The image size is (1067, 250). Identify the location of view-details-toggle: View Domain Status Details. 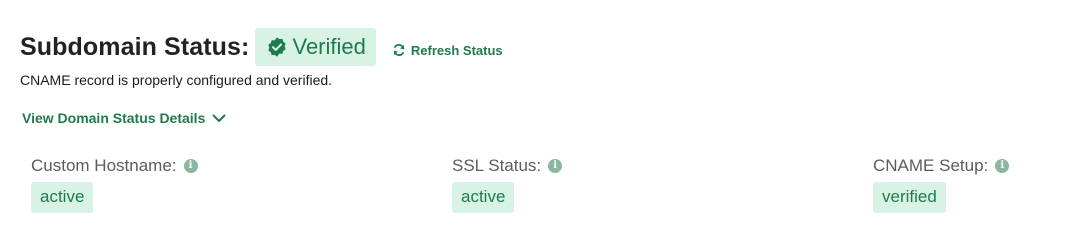
(124, 118).